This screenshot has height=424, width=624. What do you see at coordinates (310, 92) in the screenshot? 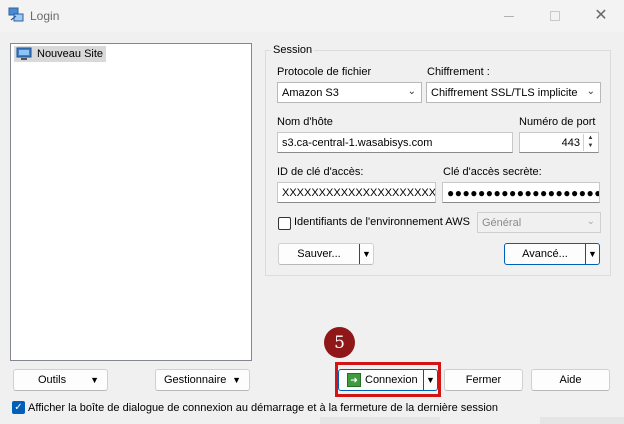
I see `protocol-value: Amazon S3` at bounding box center [310, 92].